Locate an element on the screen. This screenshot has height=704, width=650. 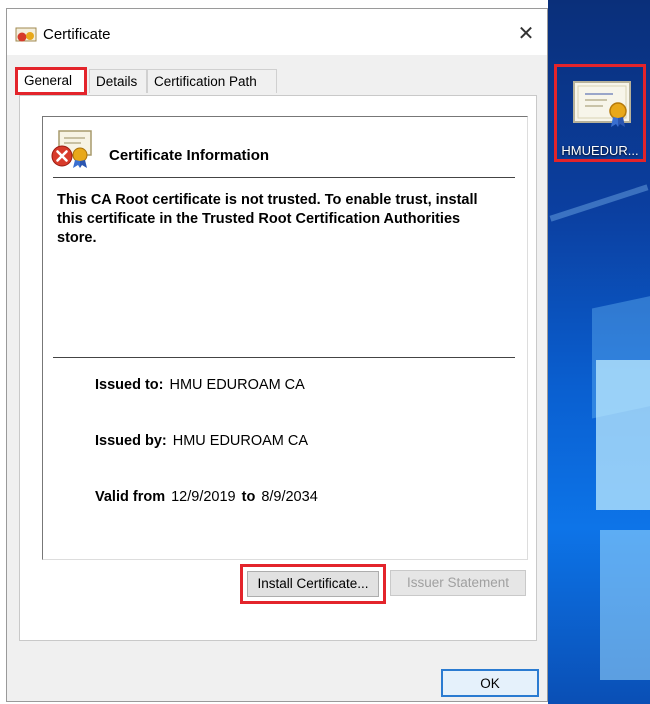
issued-to-value: HMU EDUROAM CA is located at coordinates (237, 385).